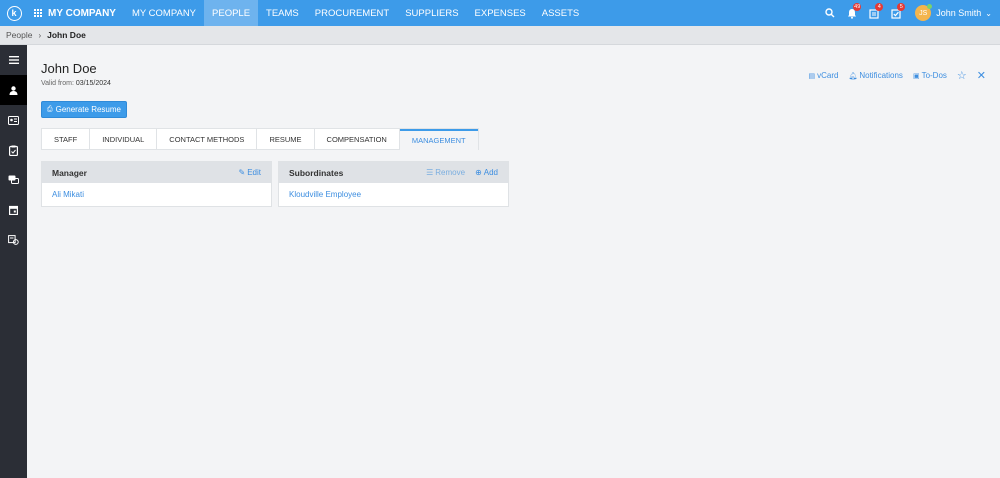  What do you see at coordinates (962, 75) in the screenshot?
I see `star-icon: ☆` at bounding box center [962, 75].